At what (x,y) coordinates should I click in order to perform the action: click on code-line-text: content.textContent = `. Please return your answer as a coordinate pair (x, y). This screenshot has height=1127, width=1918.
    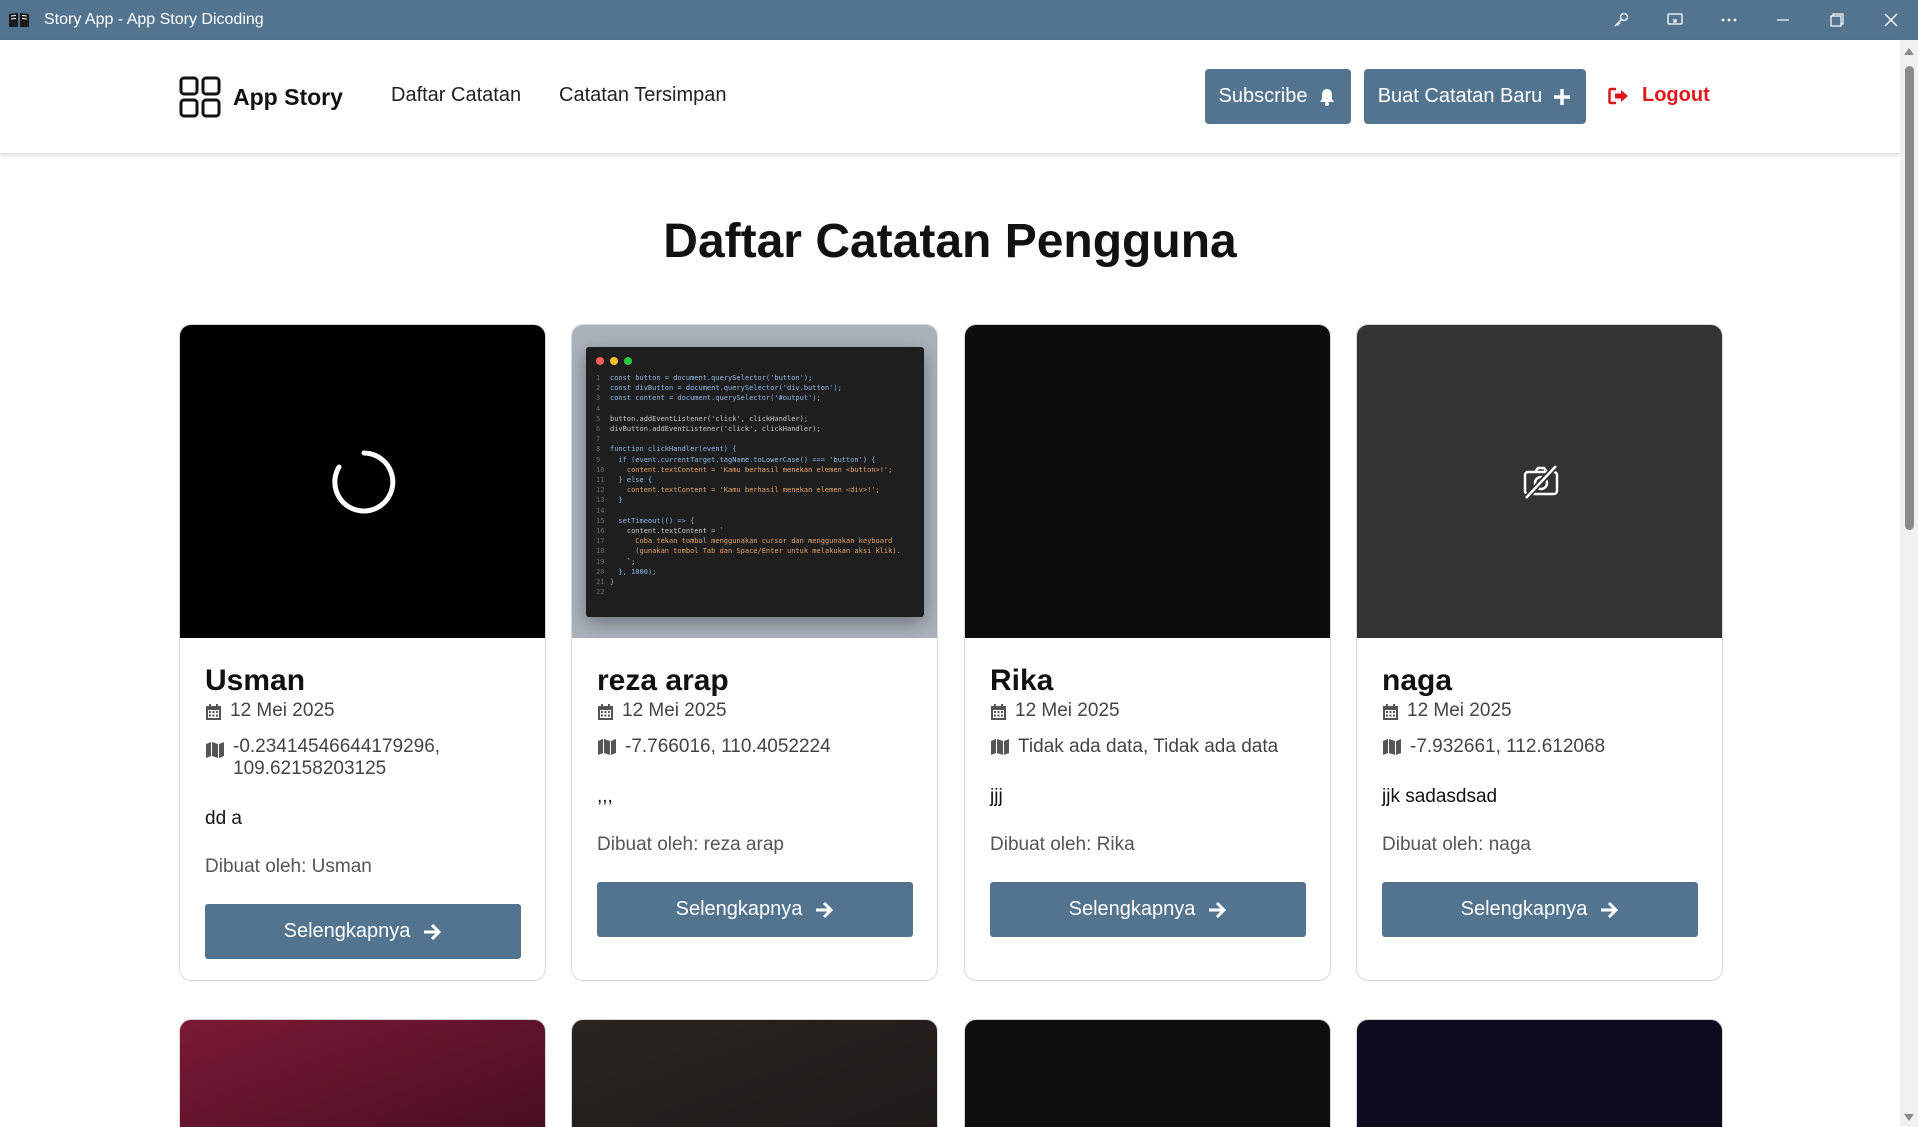
    Looking at the image, I should click on (667, 531).